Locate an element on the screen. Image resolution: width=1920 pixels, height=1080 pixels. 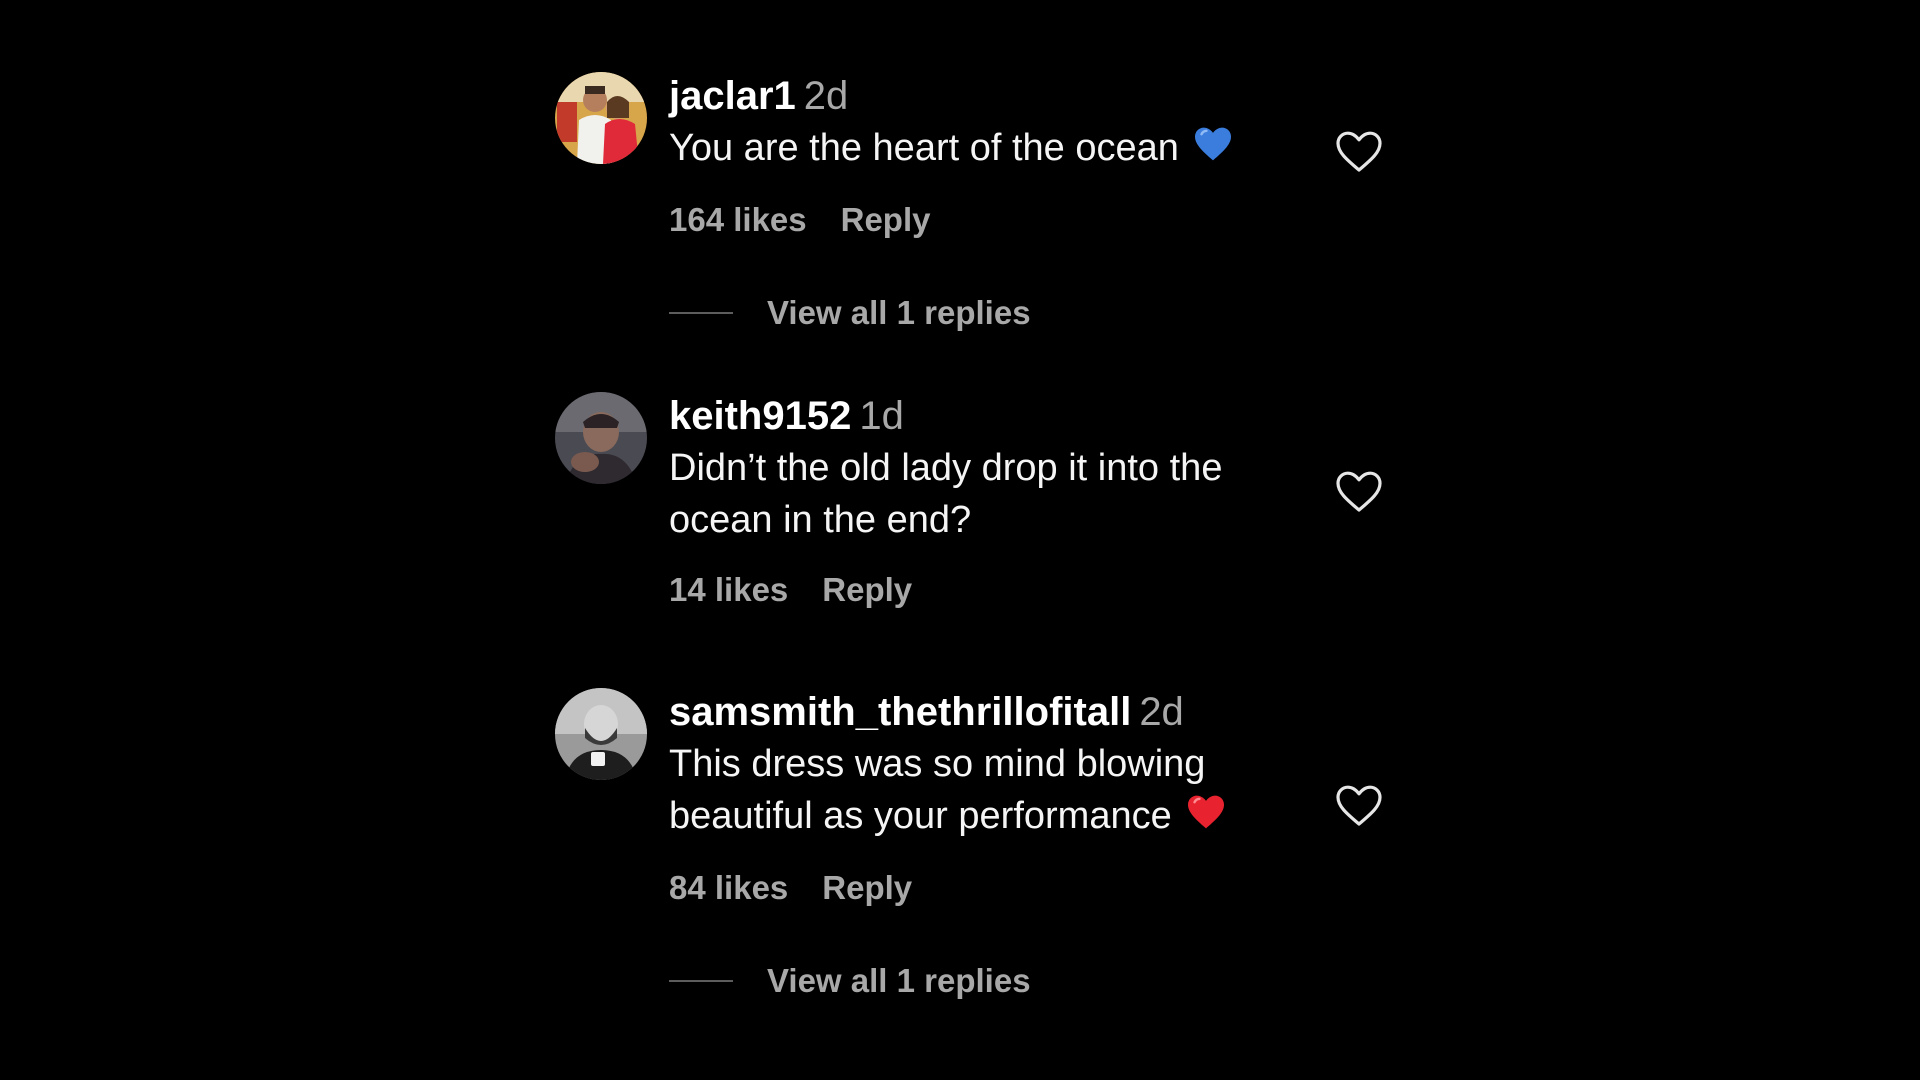
comment-text-content: You are the heart of the ocean is located at coordinates (924, 148).